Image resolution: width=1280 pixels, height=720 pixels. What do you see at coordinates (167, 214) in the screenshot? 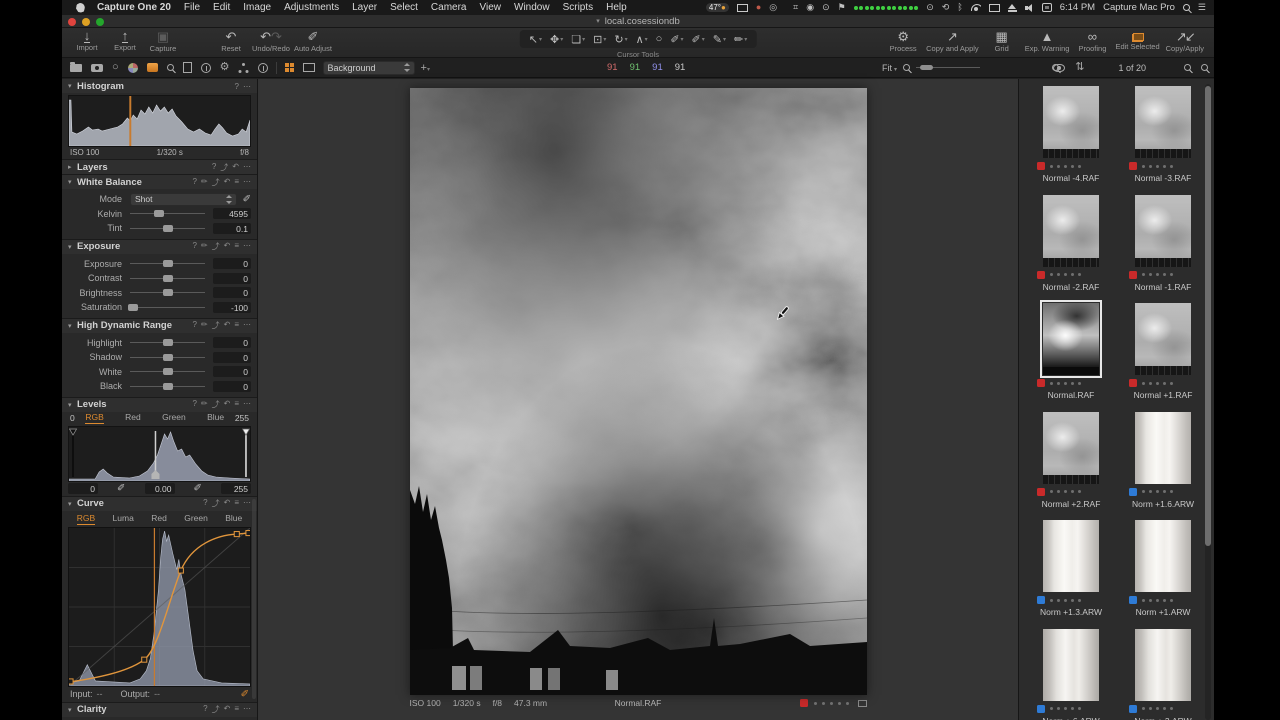
I see `kelvin-slider` at bounding box center [167, 214].